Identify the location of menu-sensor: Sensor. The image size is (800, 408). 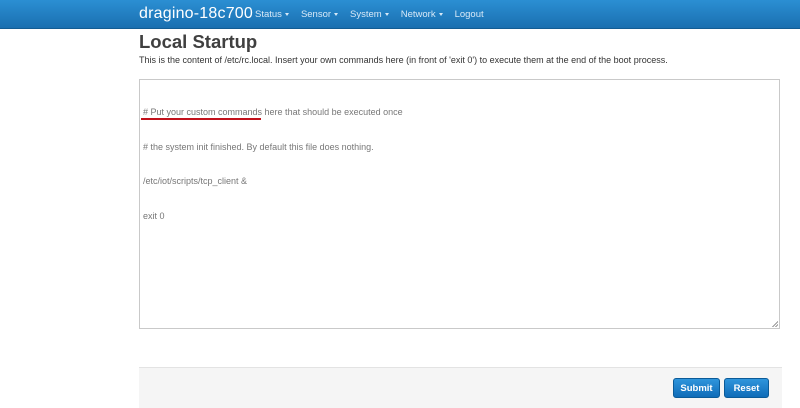
(319, 14).